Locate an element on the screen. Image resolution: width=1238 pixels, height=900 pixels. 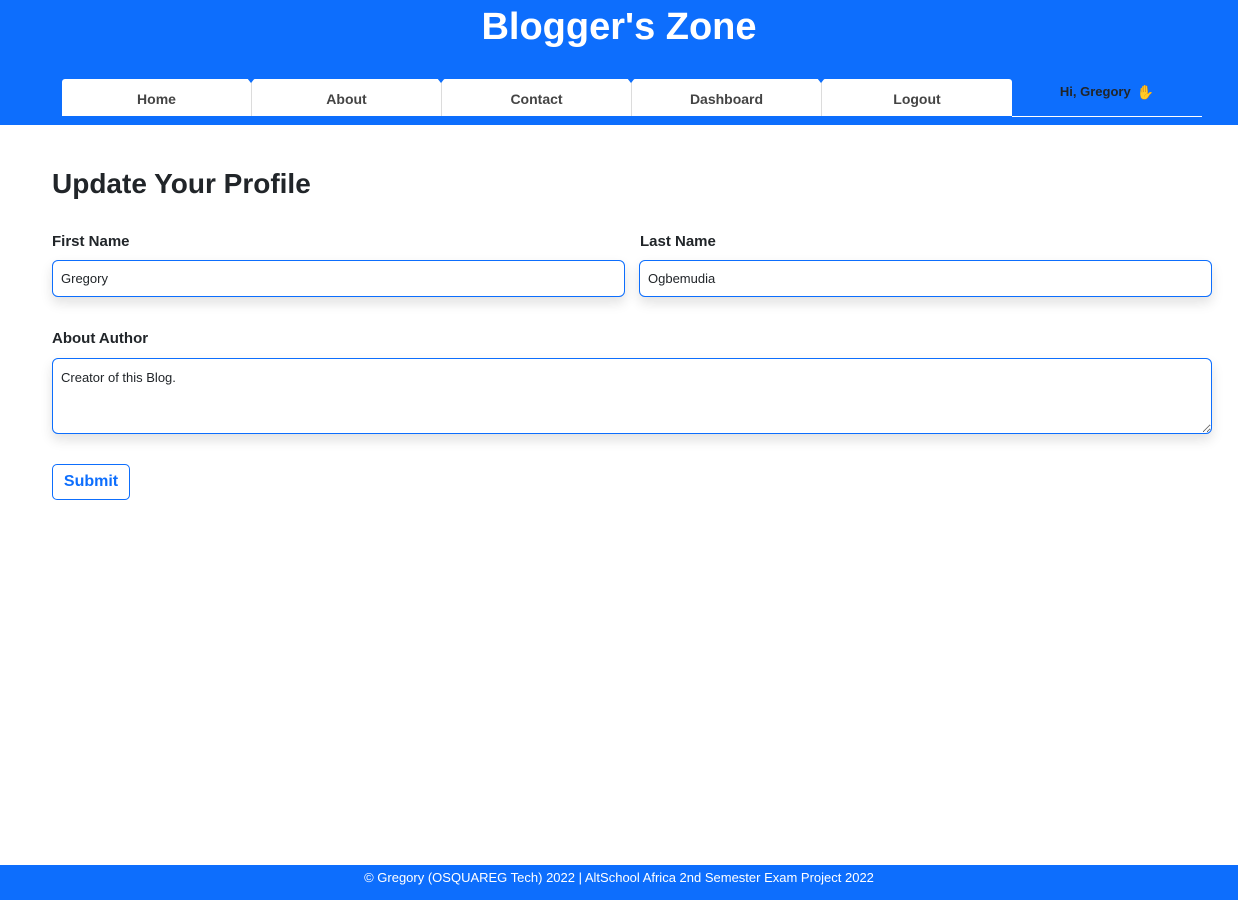
nav-home: Home is located at coordinates (157, 97).